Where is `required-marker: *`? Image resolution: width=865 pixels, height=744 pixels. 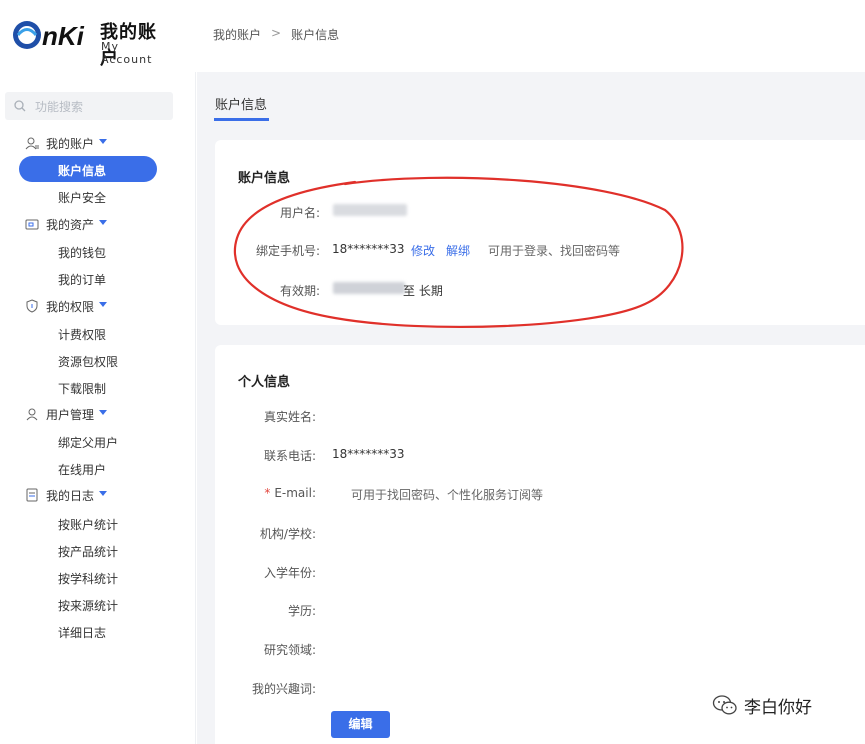 required-marker: * is located at coordinates (267, 493).